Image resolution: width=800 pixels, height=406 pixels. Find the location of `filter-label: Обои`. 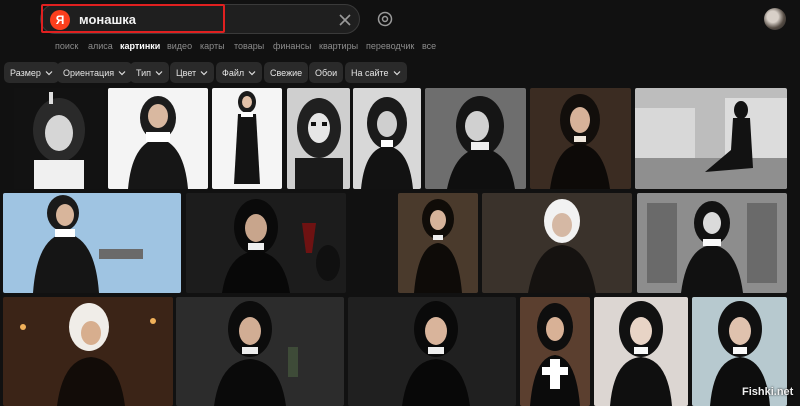

filter-label: Обои is located at coordinates (326, 72).